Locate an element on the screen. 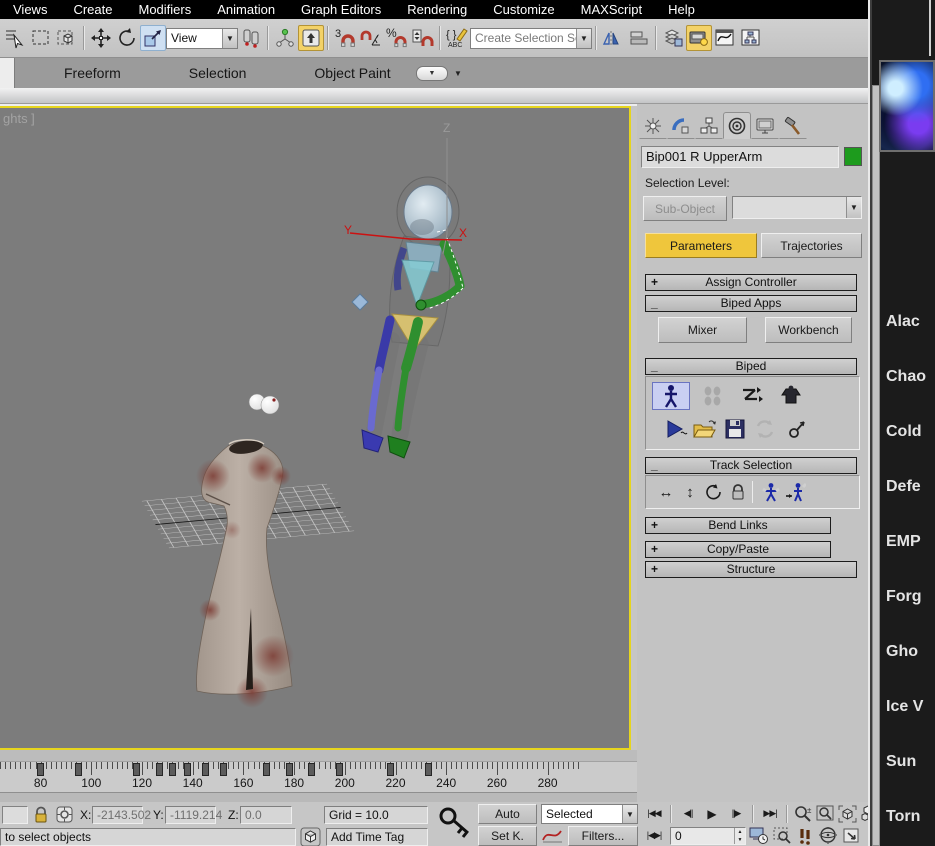  biped-playback-button is located at coordinates (677, 429).